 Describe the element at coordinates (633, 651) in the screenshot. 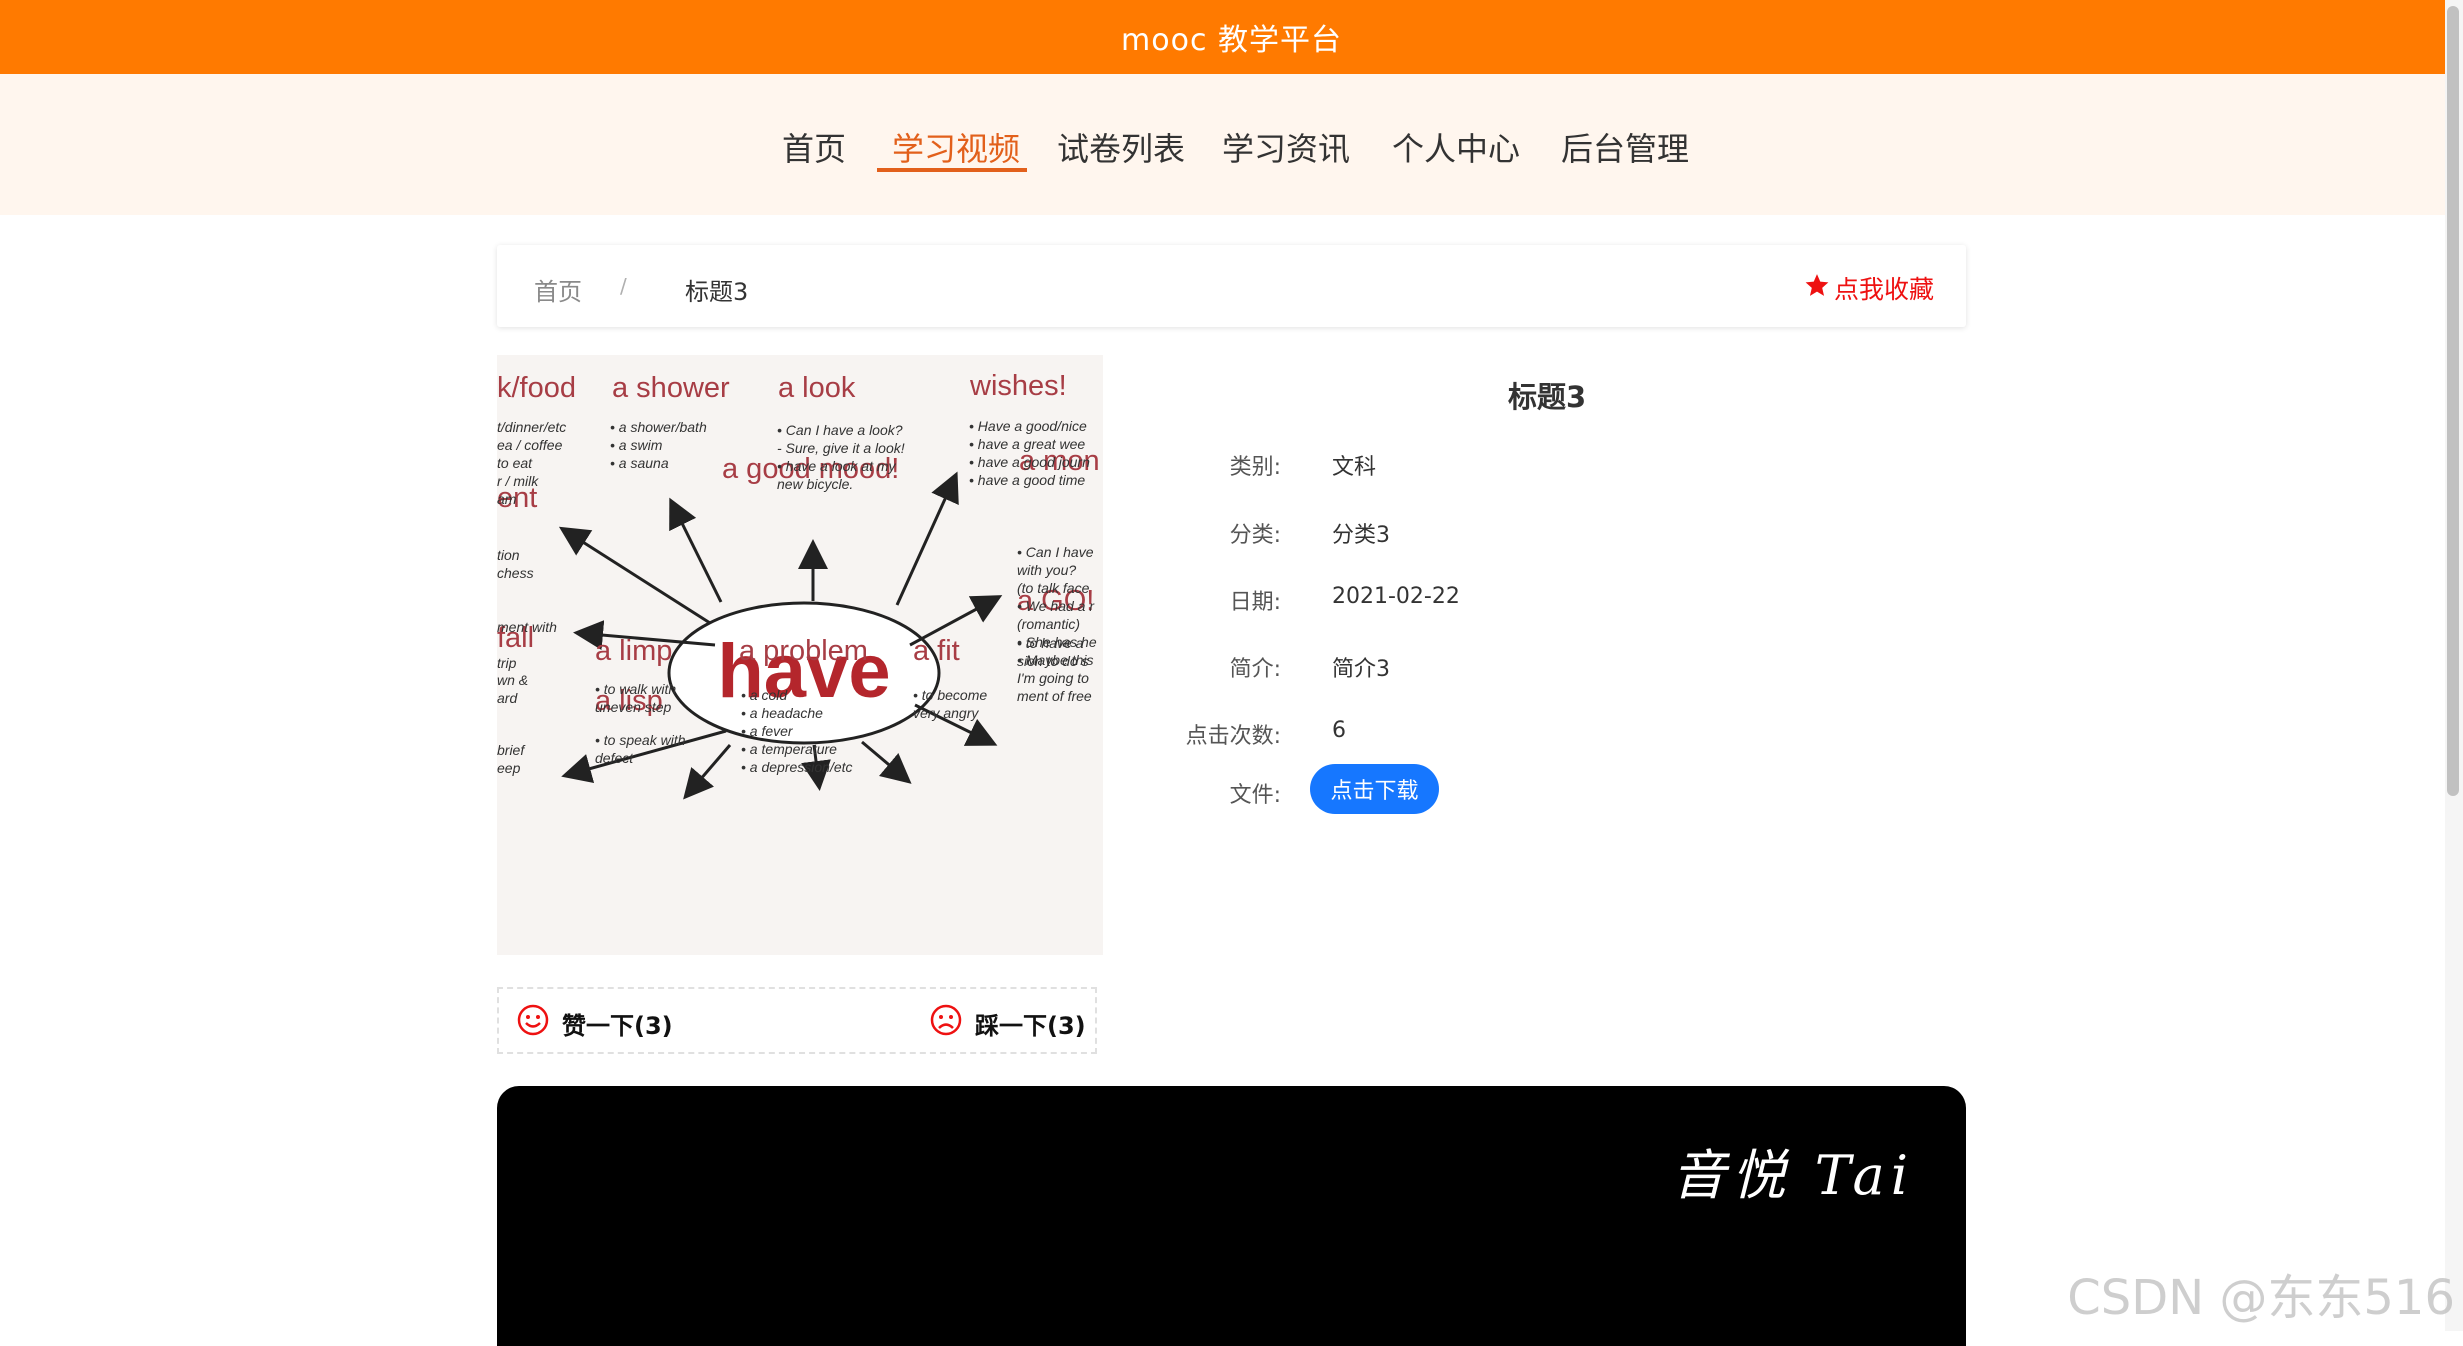

I see `svg-text: a limp` at that location.